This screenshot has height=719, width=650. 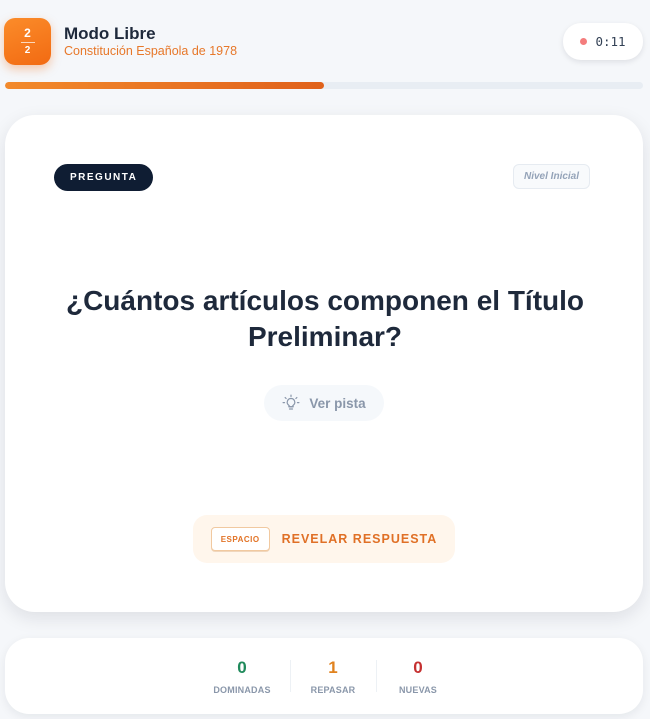 What do you see at coordinates (104, 177) in the screenshot?
I see `question-tag: PREGUNTA` at bounding box center [104, 177].